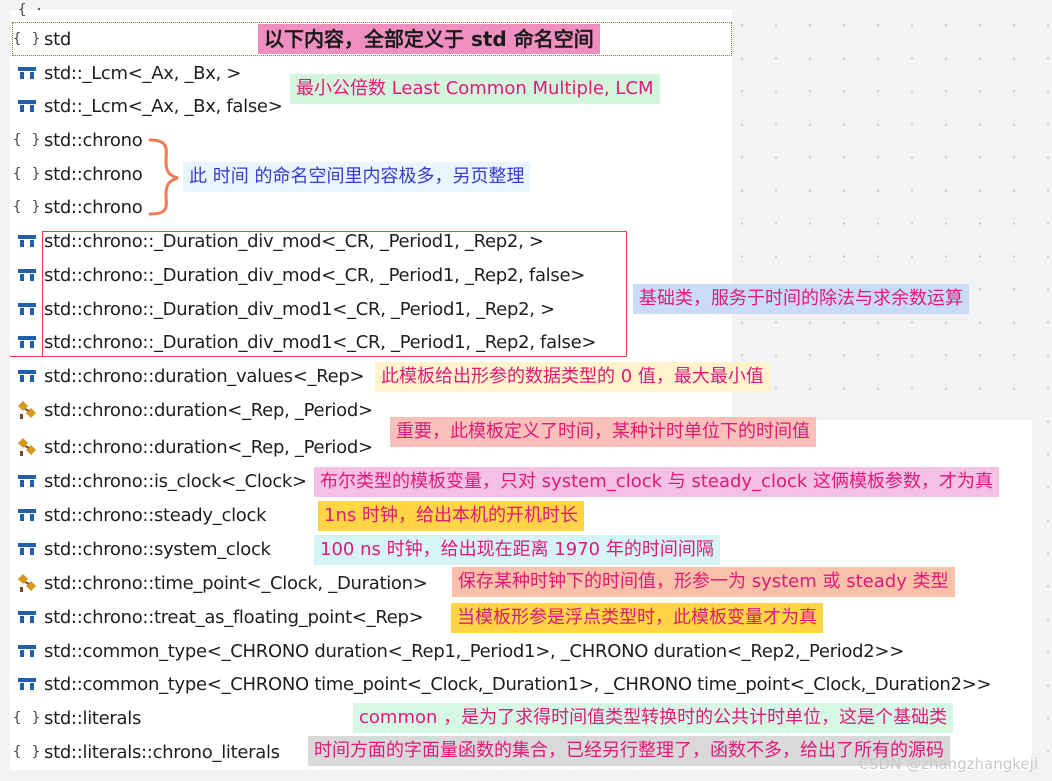  I want to click on tree-item: std::chrono::system_clock, so click(143, 549).